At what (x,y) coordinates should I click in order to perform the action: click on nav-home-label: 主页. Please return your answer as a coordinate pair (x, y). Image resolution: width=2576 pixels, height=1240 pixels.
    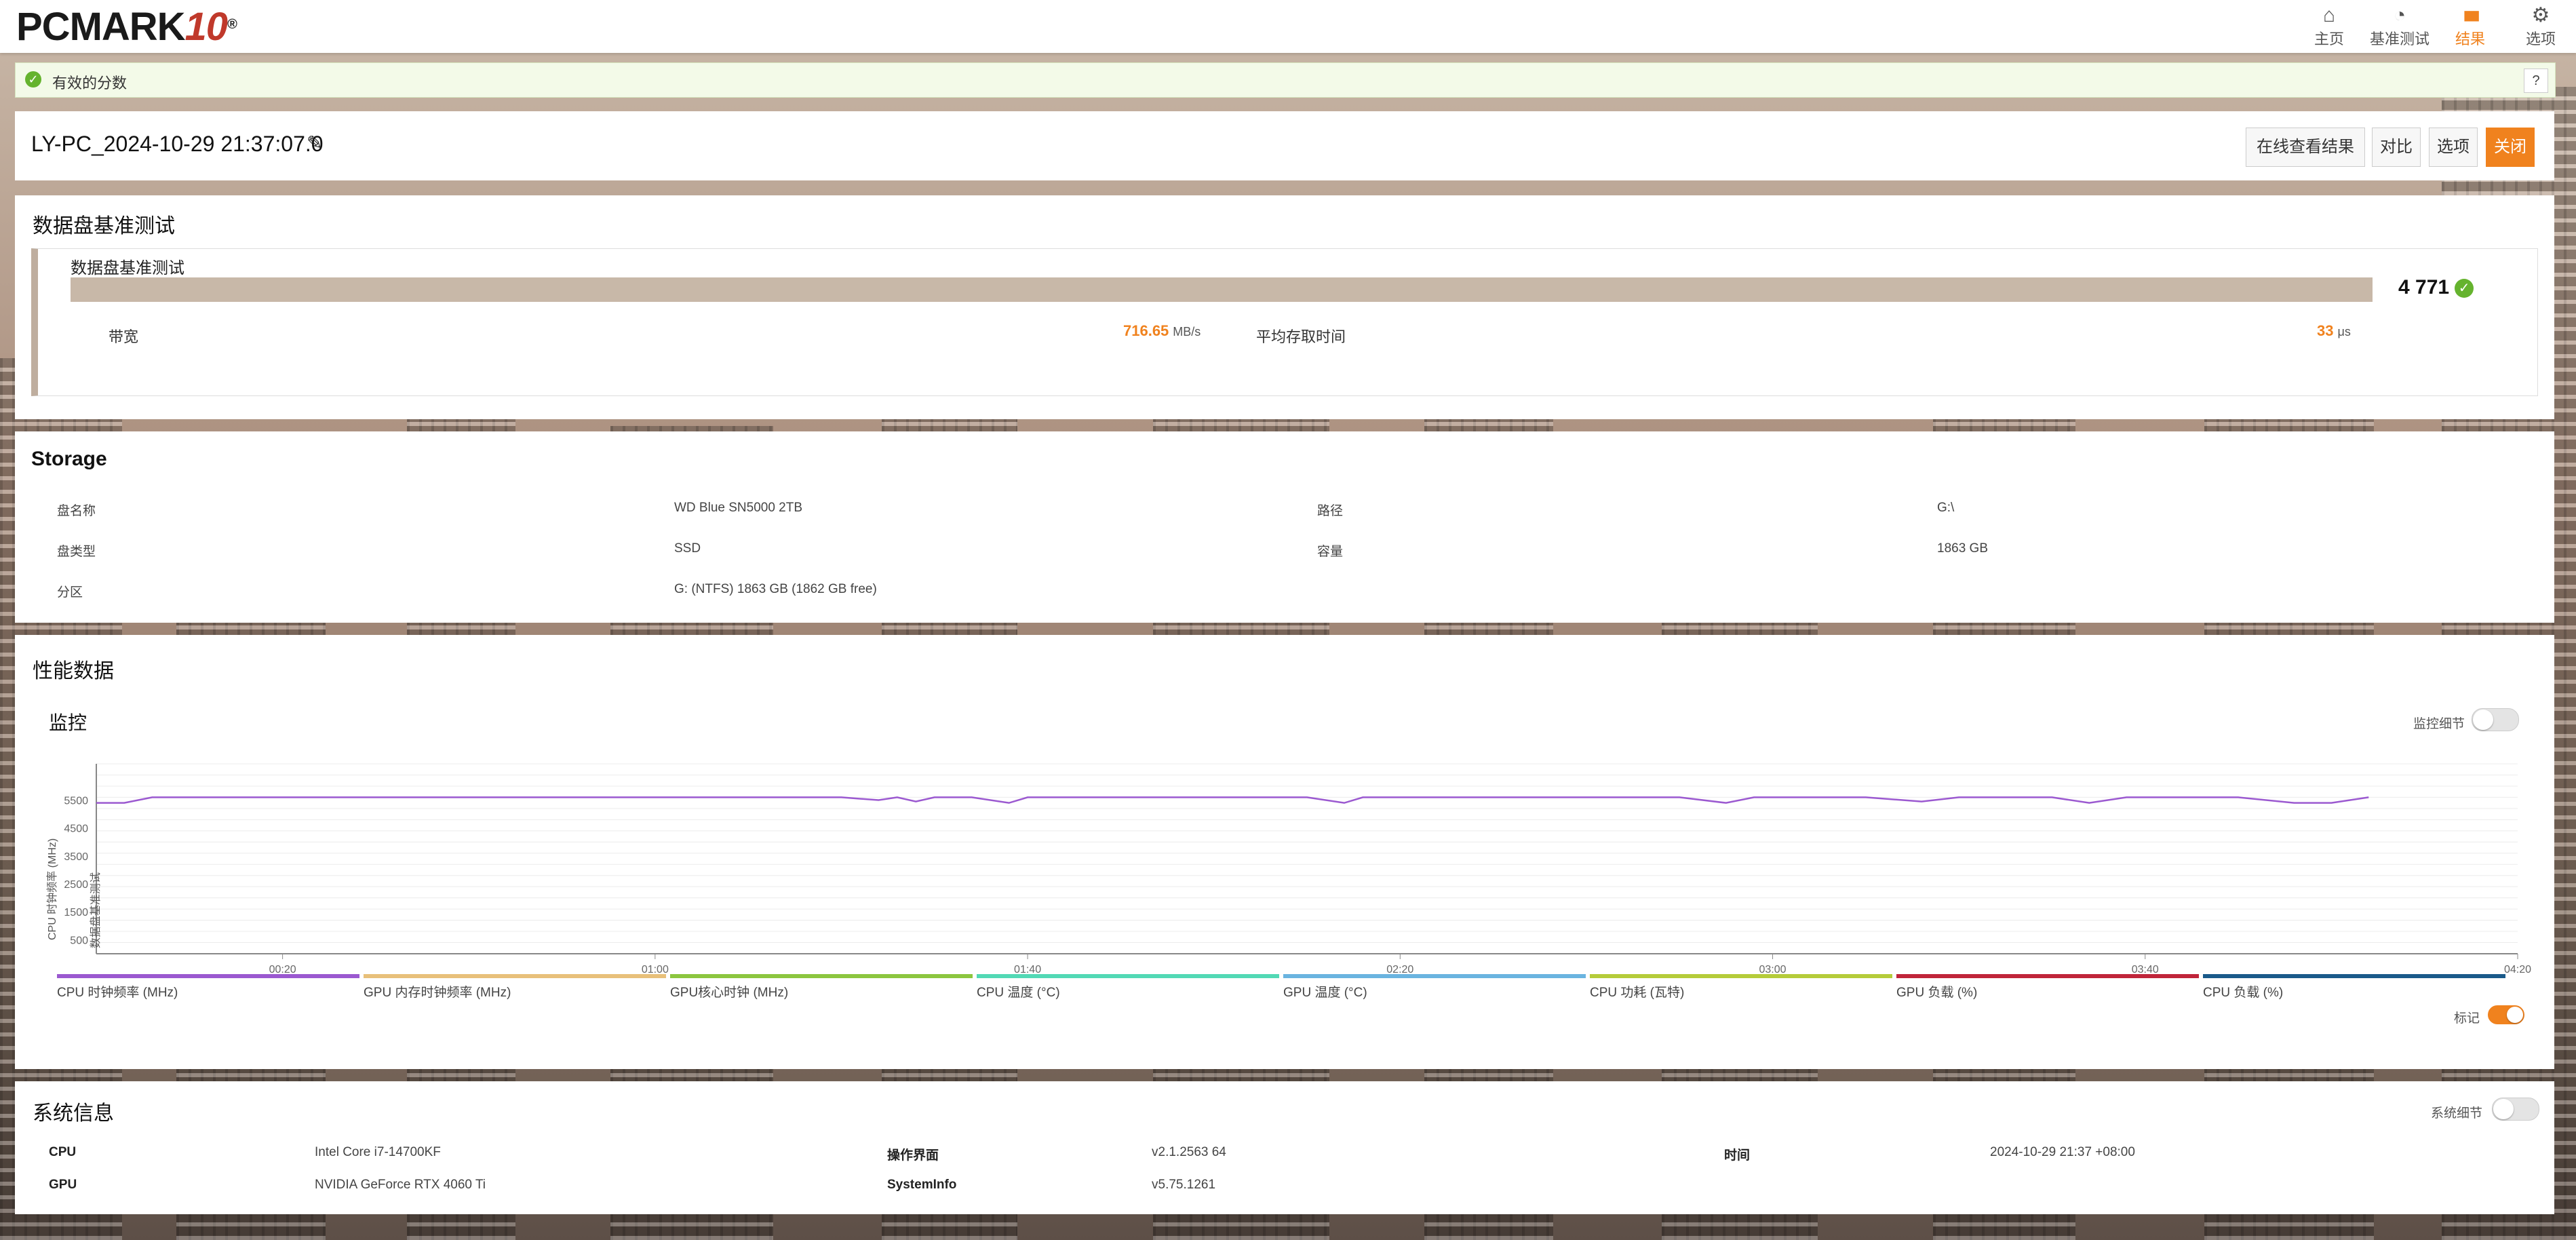
    Looking at the image, I should click on (2329, 39).